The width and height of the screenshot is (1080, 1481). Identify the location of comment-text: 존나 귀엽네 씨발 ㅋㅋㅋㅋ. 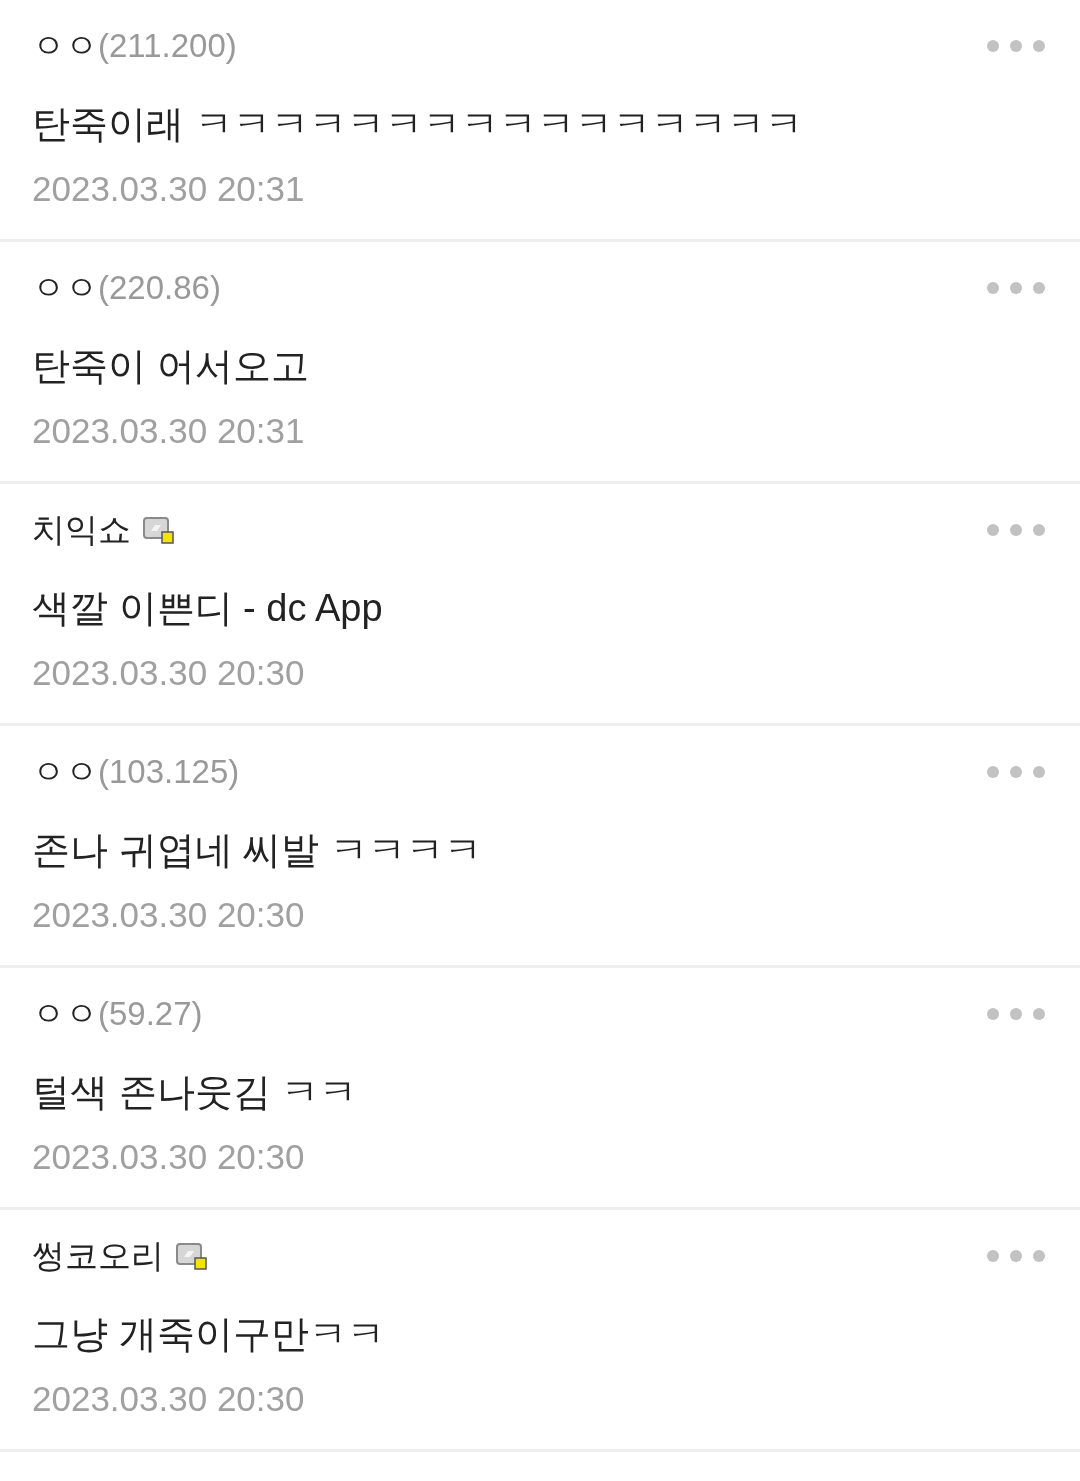
(257, 850).